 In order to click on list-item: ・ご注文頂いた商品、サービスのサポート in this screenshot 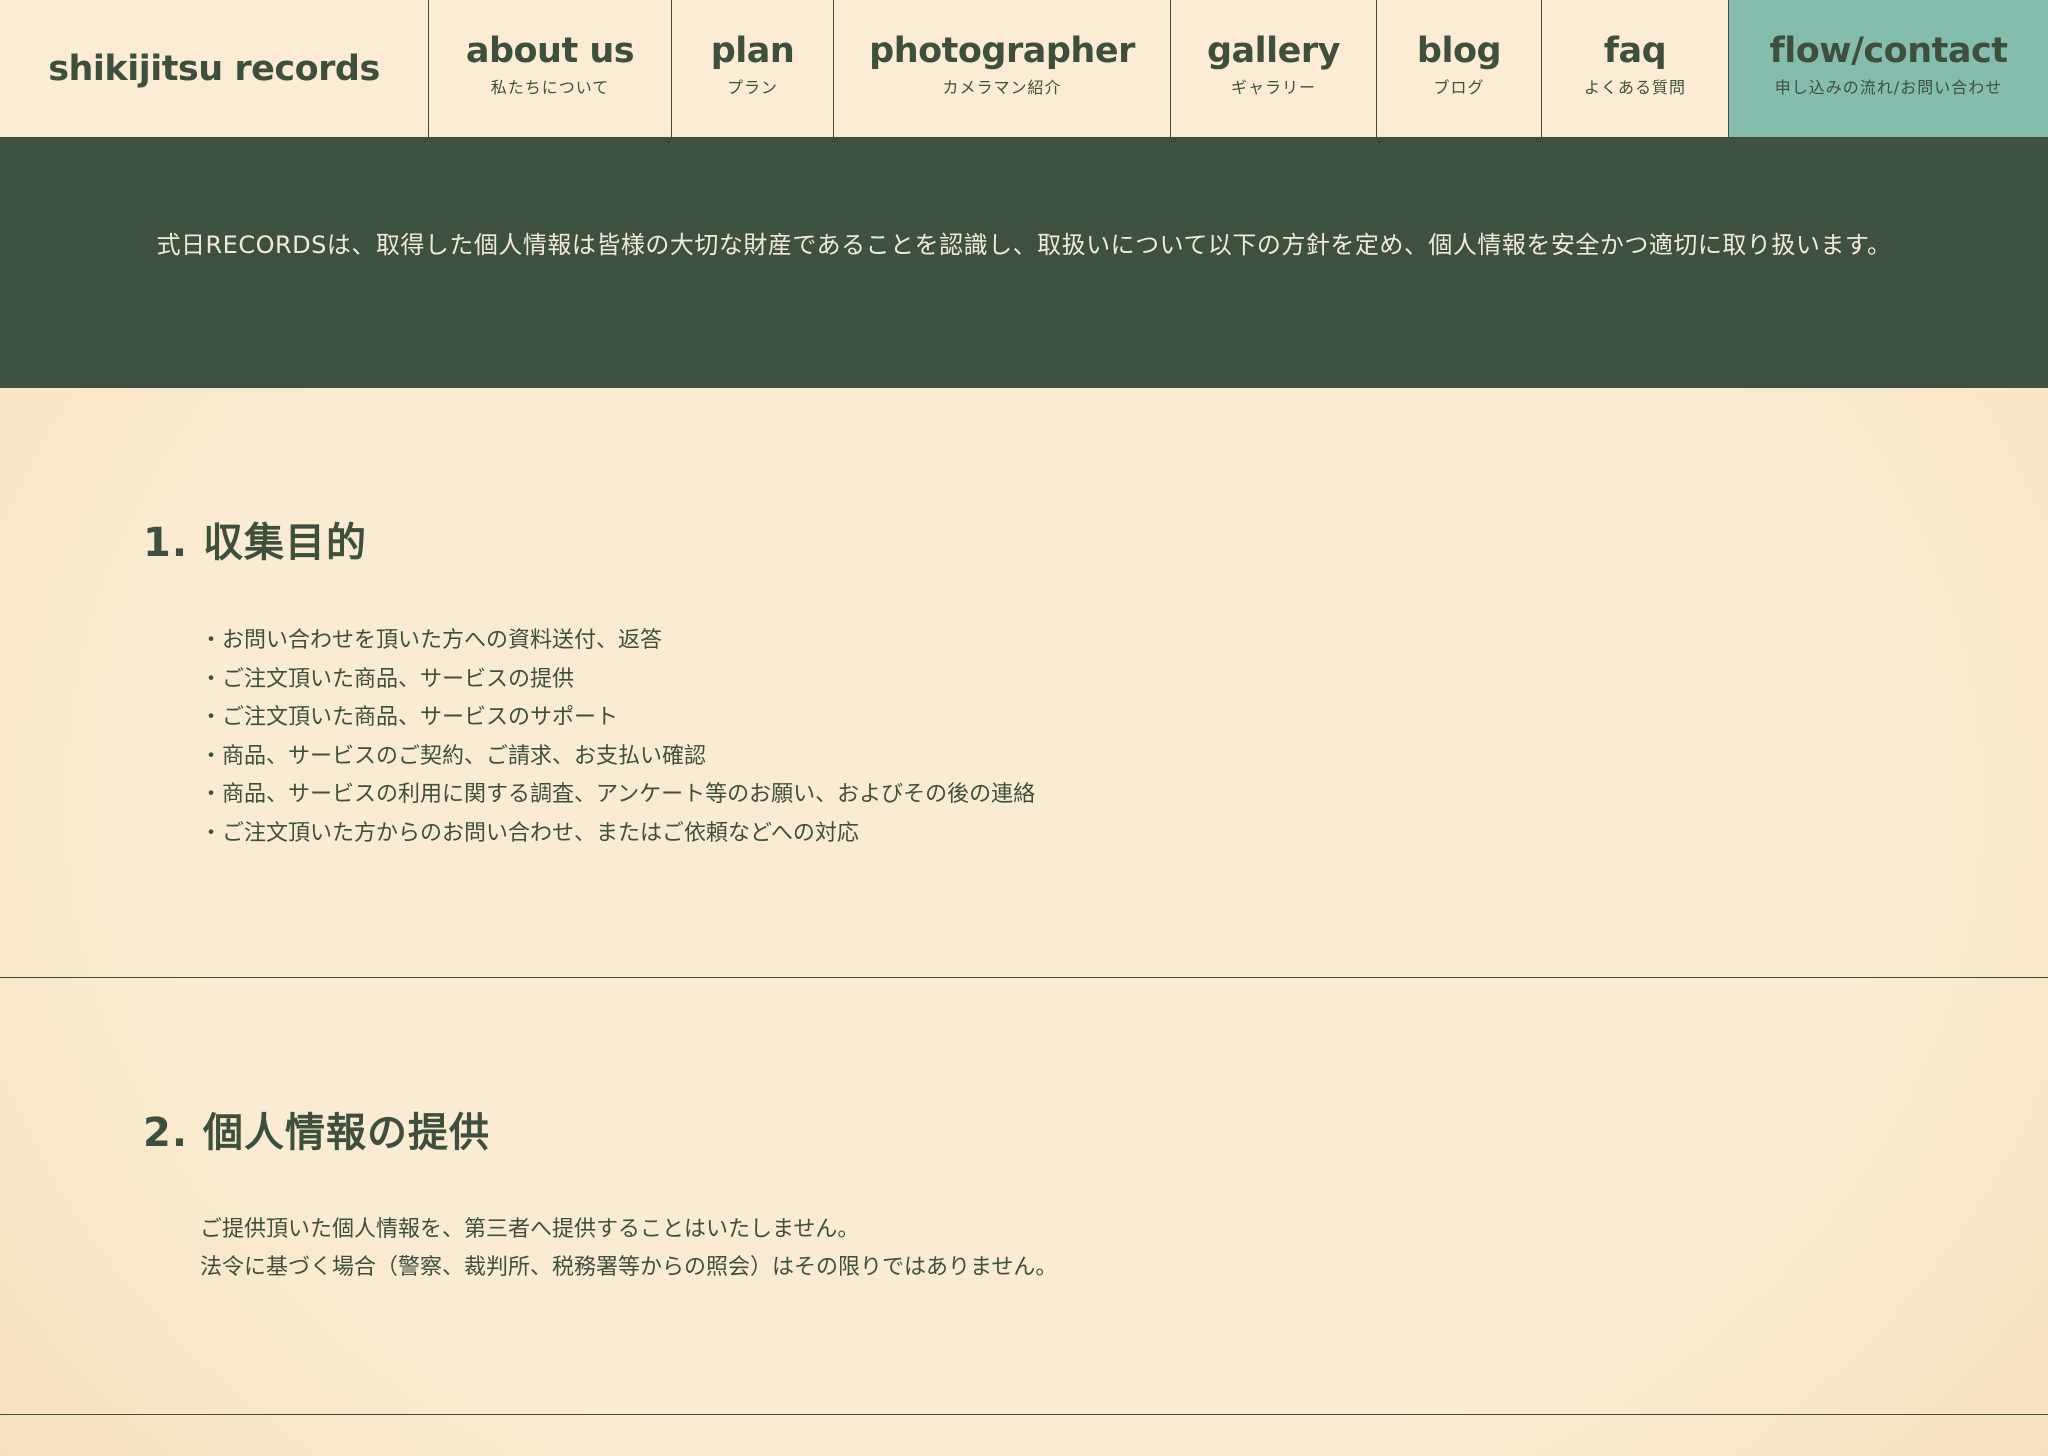, I will do `click(409, 717)`.